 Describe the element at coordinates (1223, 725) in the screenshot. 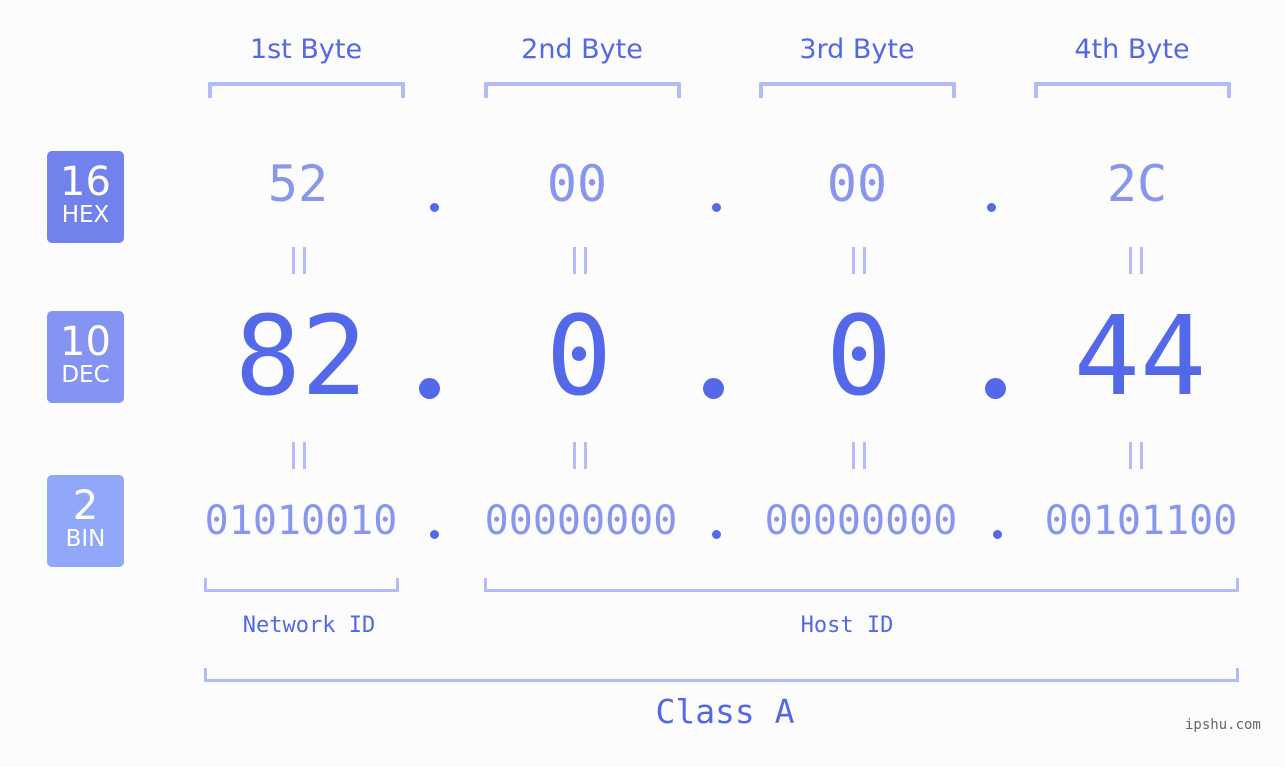

I see `watermark: ipshu.com` at that location.